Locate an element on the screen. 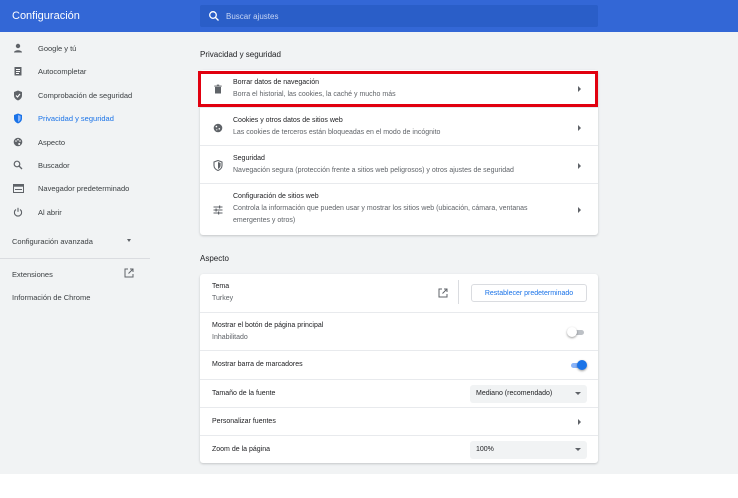 The height and width of the screenshot is (498, 738). sidebar-item-label: Al abrir is located at coordinates (50, 212).